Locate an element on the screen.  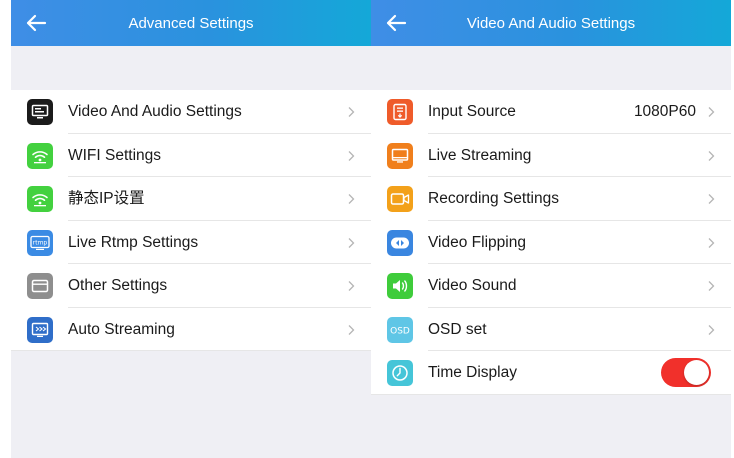
menu-item-static-ip: 静态IP设置 is located at coordinates (191, 199).